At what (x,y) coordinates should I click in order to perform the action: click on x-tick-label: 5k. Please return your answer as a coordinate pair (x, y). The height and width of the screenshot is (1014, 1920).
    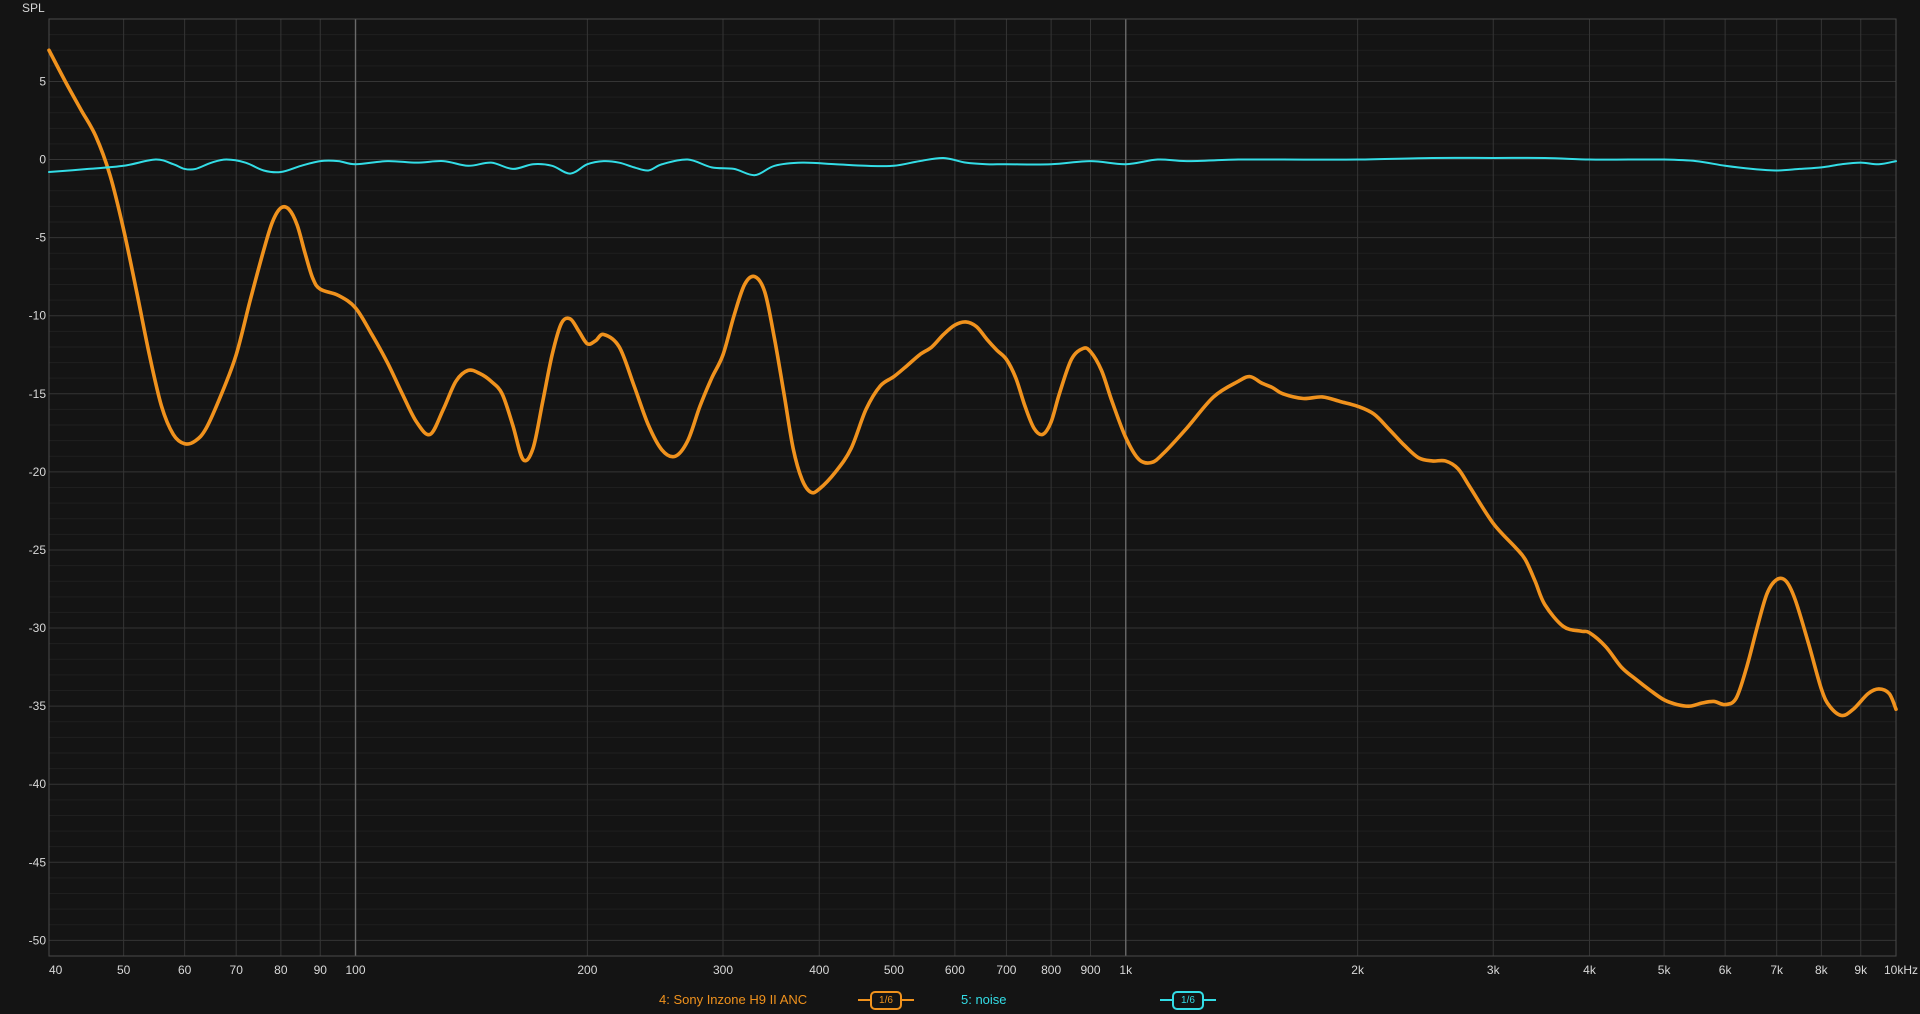
    Looking at the image, I should click on (1665, 970).